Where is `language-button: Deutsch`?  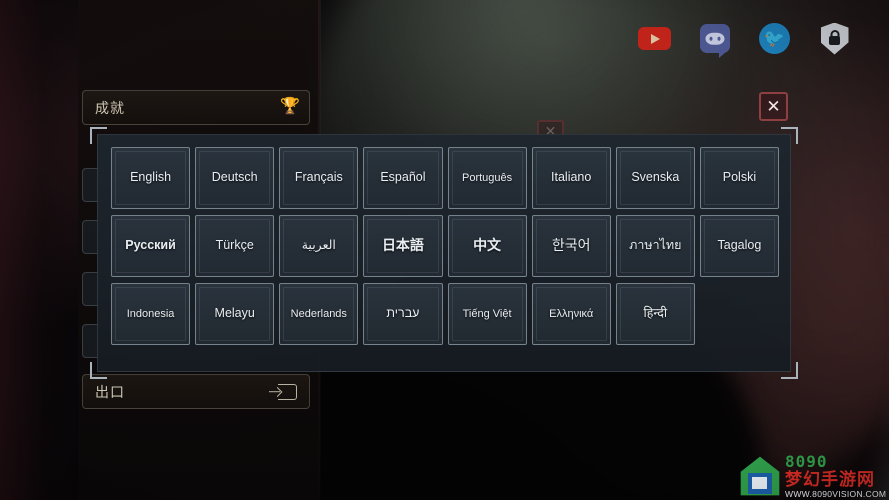 language-button: Deutsch is located at coordinates (235, 178).